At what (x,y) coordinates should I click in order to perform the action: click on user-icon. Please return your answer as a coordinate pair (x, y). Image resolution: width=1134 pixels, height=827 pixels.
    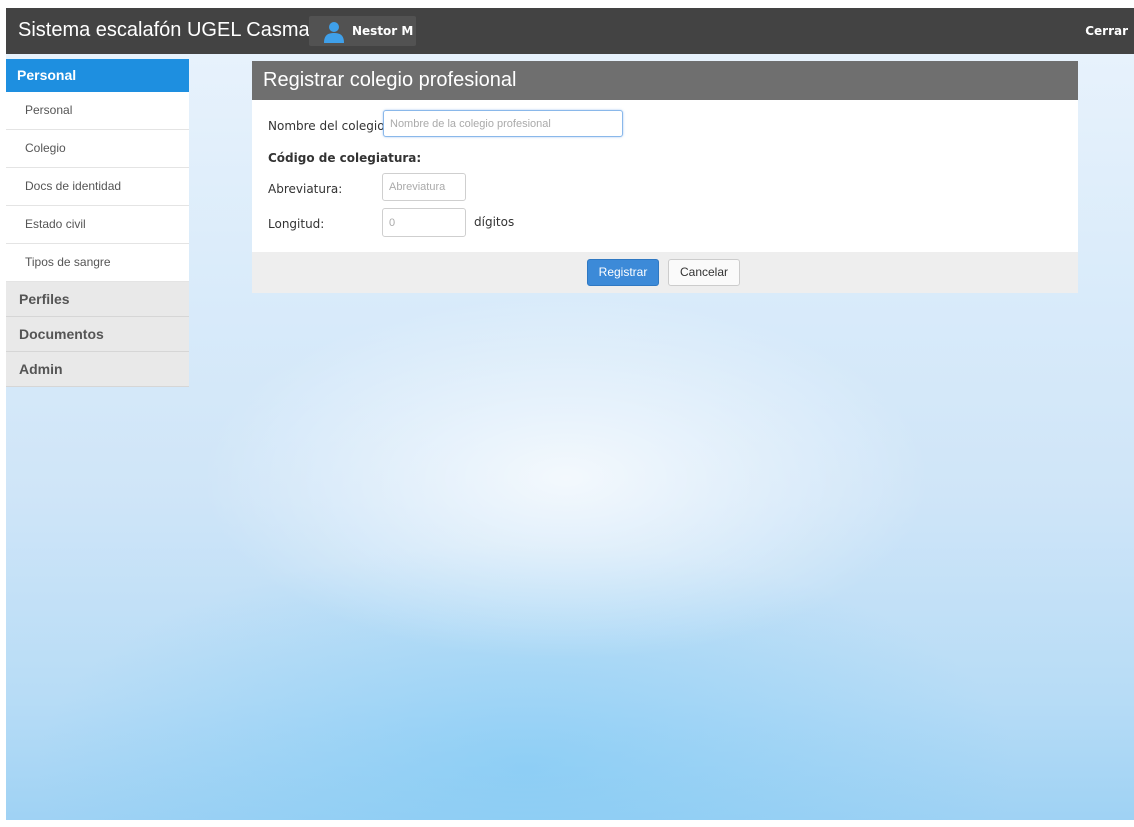
    Looking at the image, I should click on (334, 32).